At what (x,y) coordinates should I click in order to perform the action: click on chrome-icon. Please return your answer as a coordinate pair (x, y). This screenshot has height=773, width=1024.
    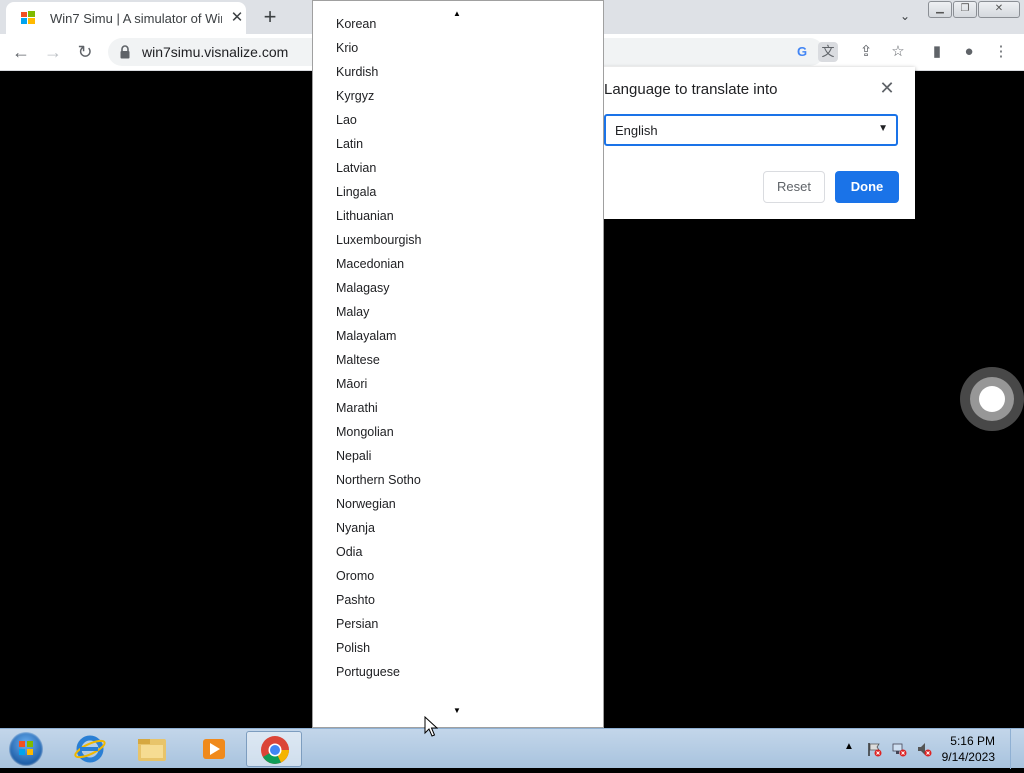
    Looking at the image, I should click on (274, 749).